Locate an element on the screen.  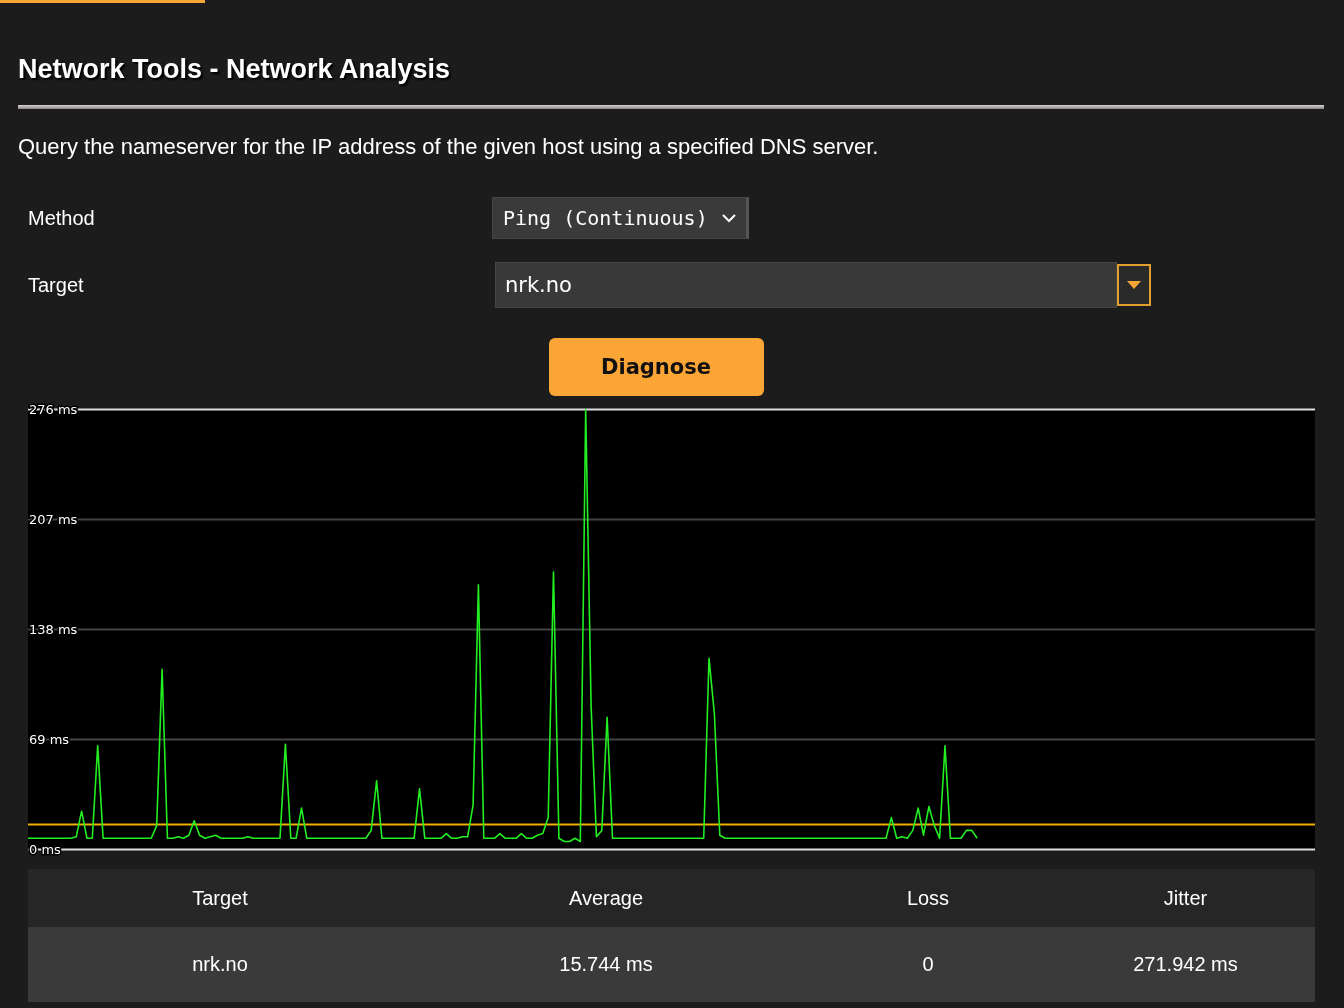
table-cell: 271.942 ms is located at coordinates (1185, 964).